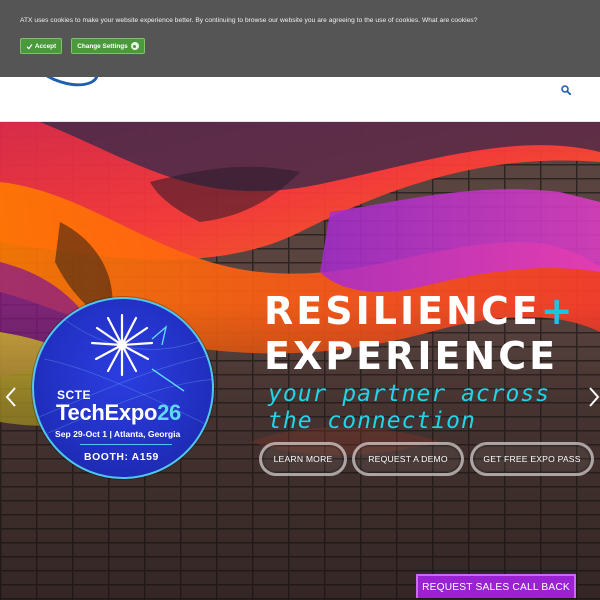  What do you see at coordinates (372, 421) in the screenshot?
I see `hero-tagline-line2: the connection` at bounding box center [372, 421].